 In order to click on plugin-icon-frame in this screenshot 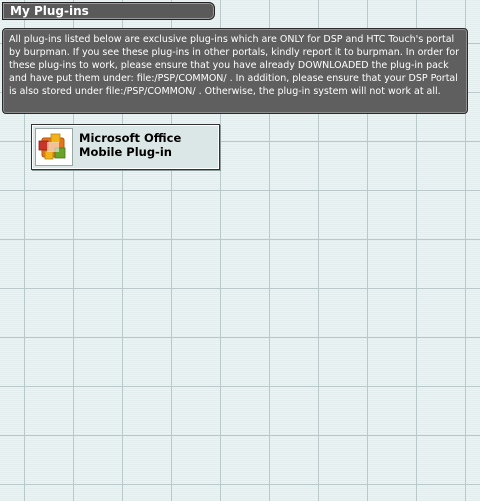, I will do `click(54, 147)`.